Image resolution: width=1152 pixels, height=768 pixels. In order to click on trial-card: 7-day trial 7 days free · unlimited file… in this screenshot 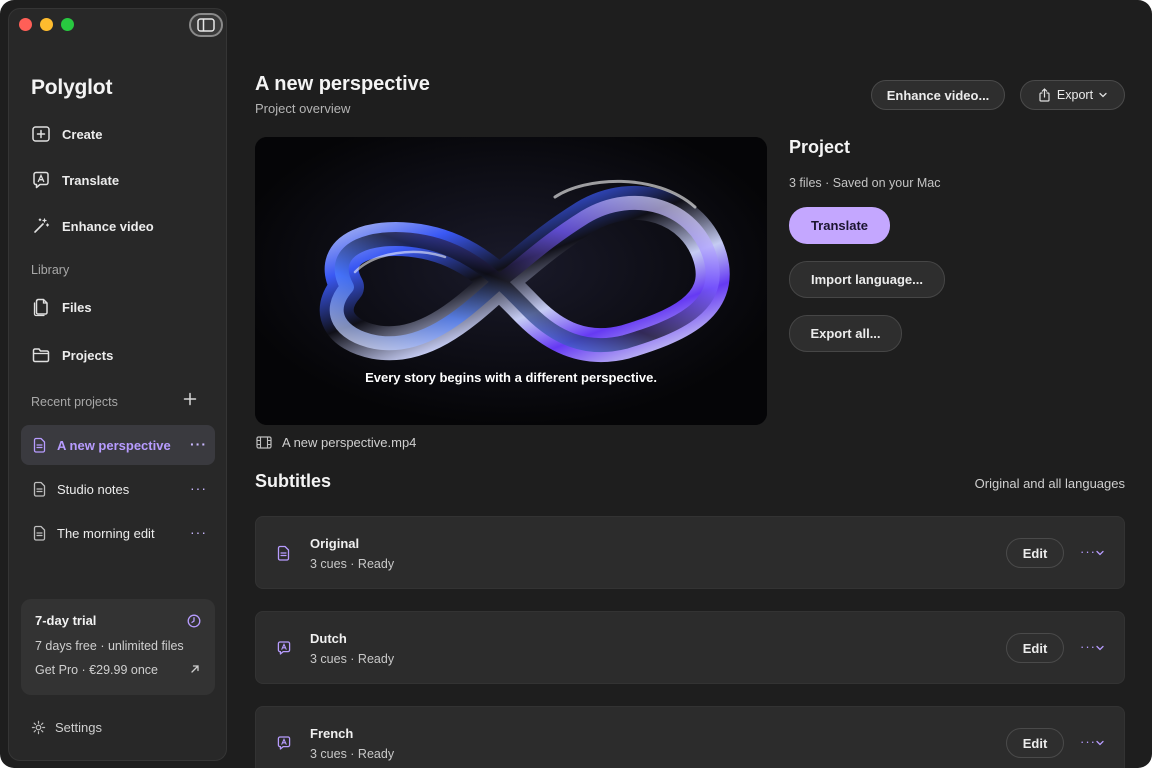, I will do `click(118, 647)`.